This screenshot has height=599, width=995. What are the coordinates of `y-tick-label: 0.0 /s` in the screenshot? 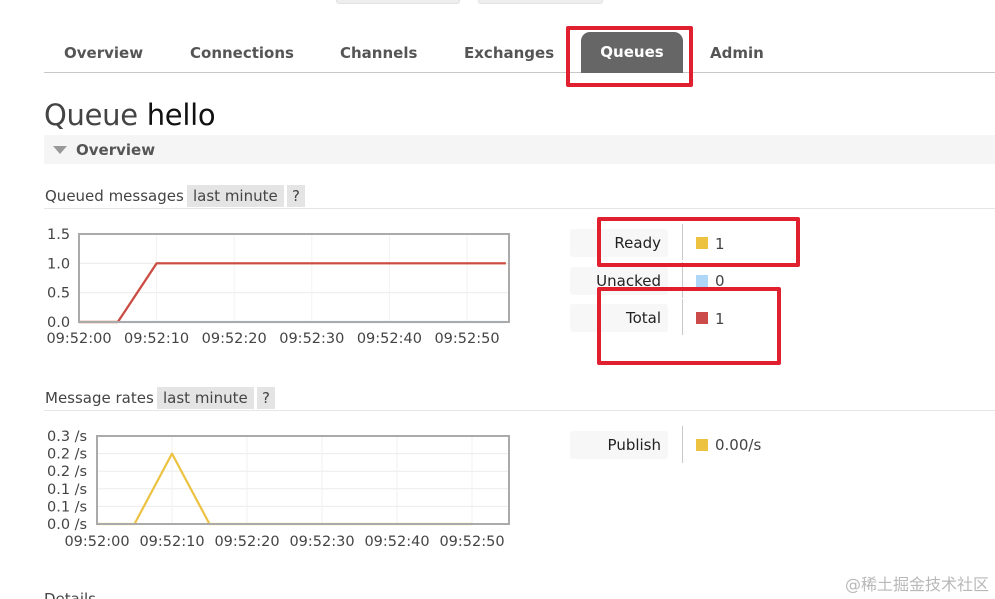 It's located at (67, 525).